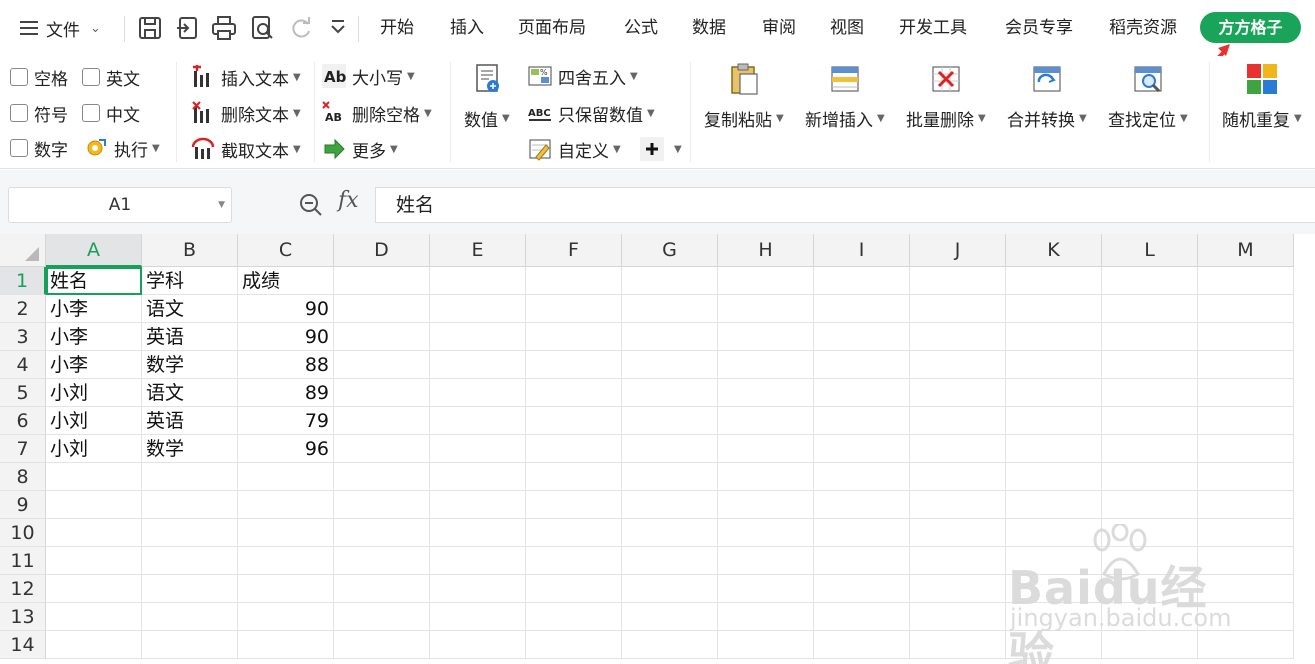 This screenshot has height=664, width=1315. What do you see at coordinates (120, 205) in the screenshot?
I see `name-box: A1 ▼` at bounding box center [120, 205].